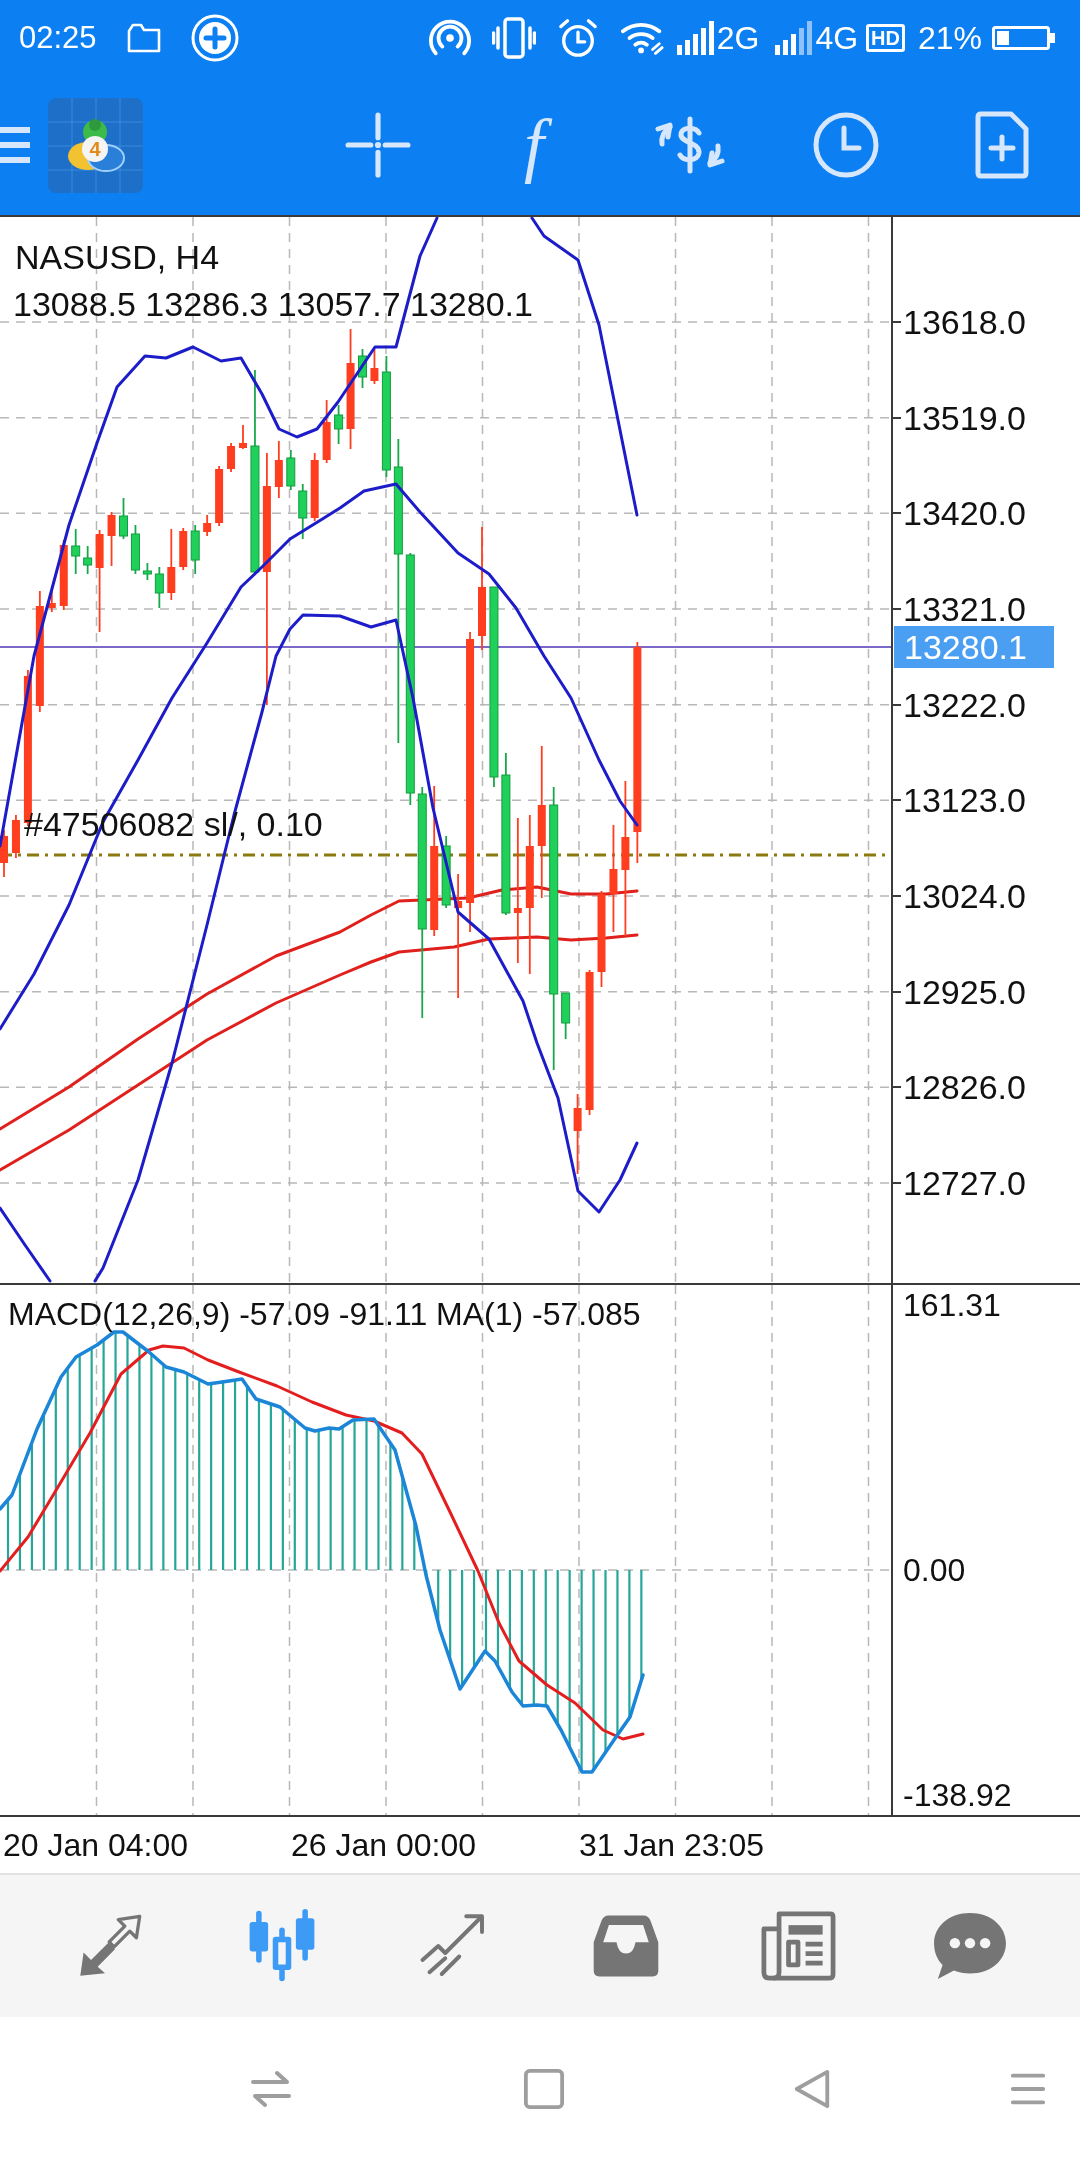 This screenshot has width=1080, height=2160. I want to click on hd-badge: HD, so click(885, 37).